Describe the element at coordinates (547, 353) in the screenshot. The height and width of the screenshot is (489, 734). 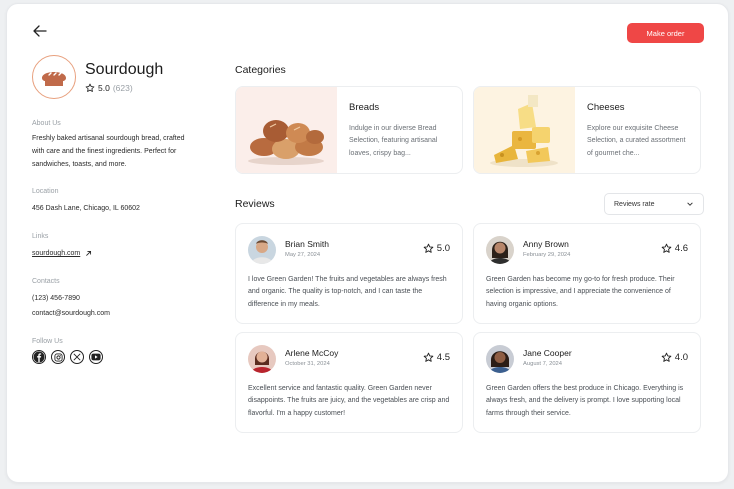
I see `reviewer-name: Jane Cooper` at that location.